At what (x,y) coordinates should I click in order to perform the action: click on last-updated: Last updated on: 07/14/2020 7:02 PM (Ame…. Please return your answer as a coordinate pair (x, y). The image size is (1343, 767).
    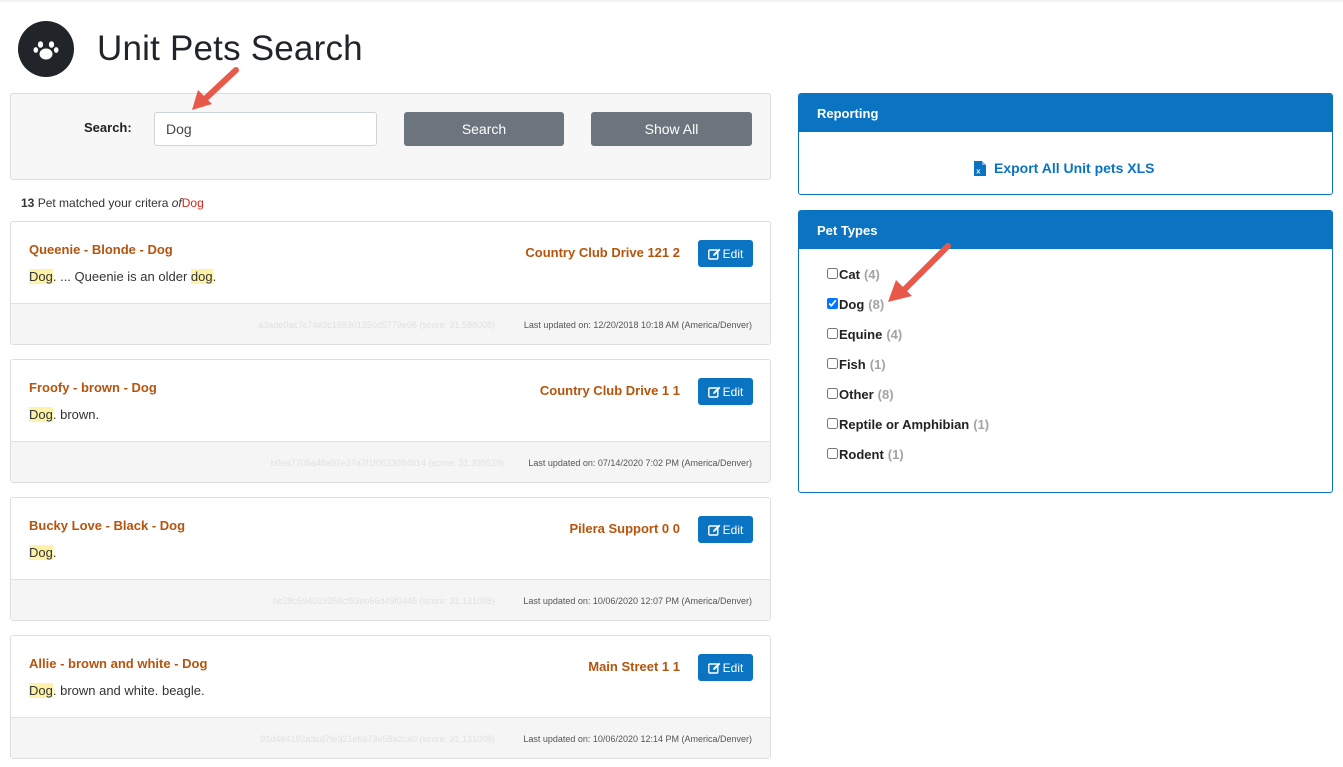
    Looking at the image, I should click on (640, 463).